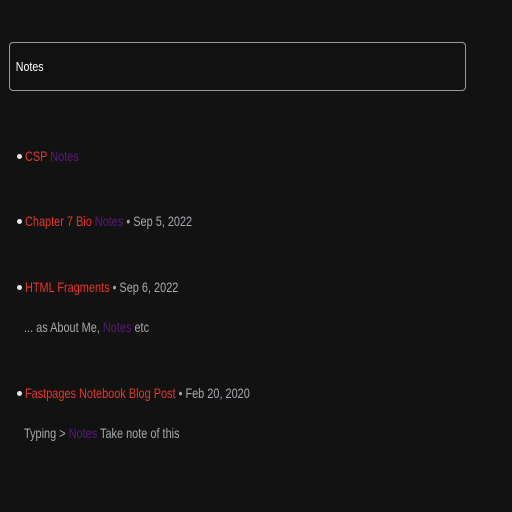 This screenshot has height=512, width=512. I want to click on result-excerpt: ... as About Me, Notes etc, so click(104, 327).